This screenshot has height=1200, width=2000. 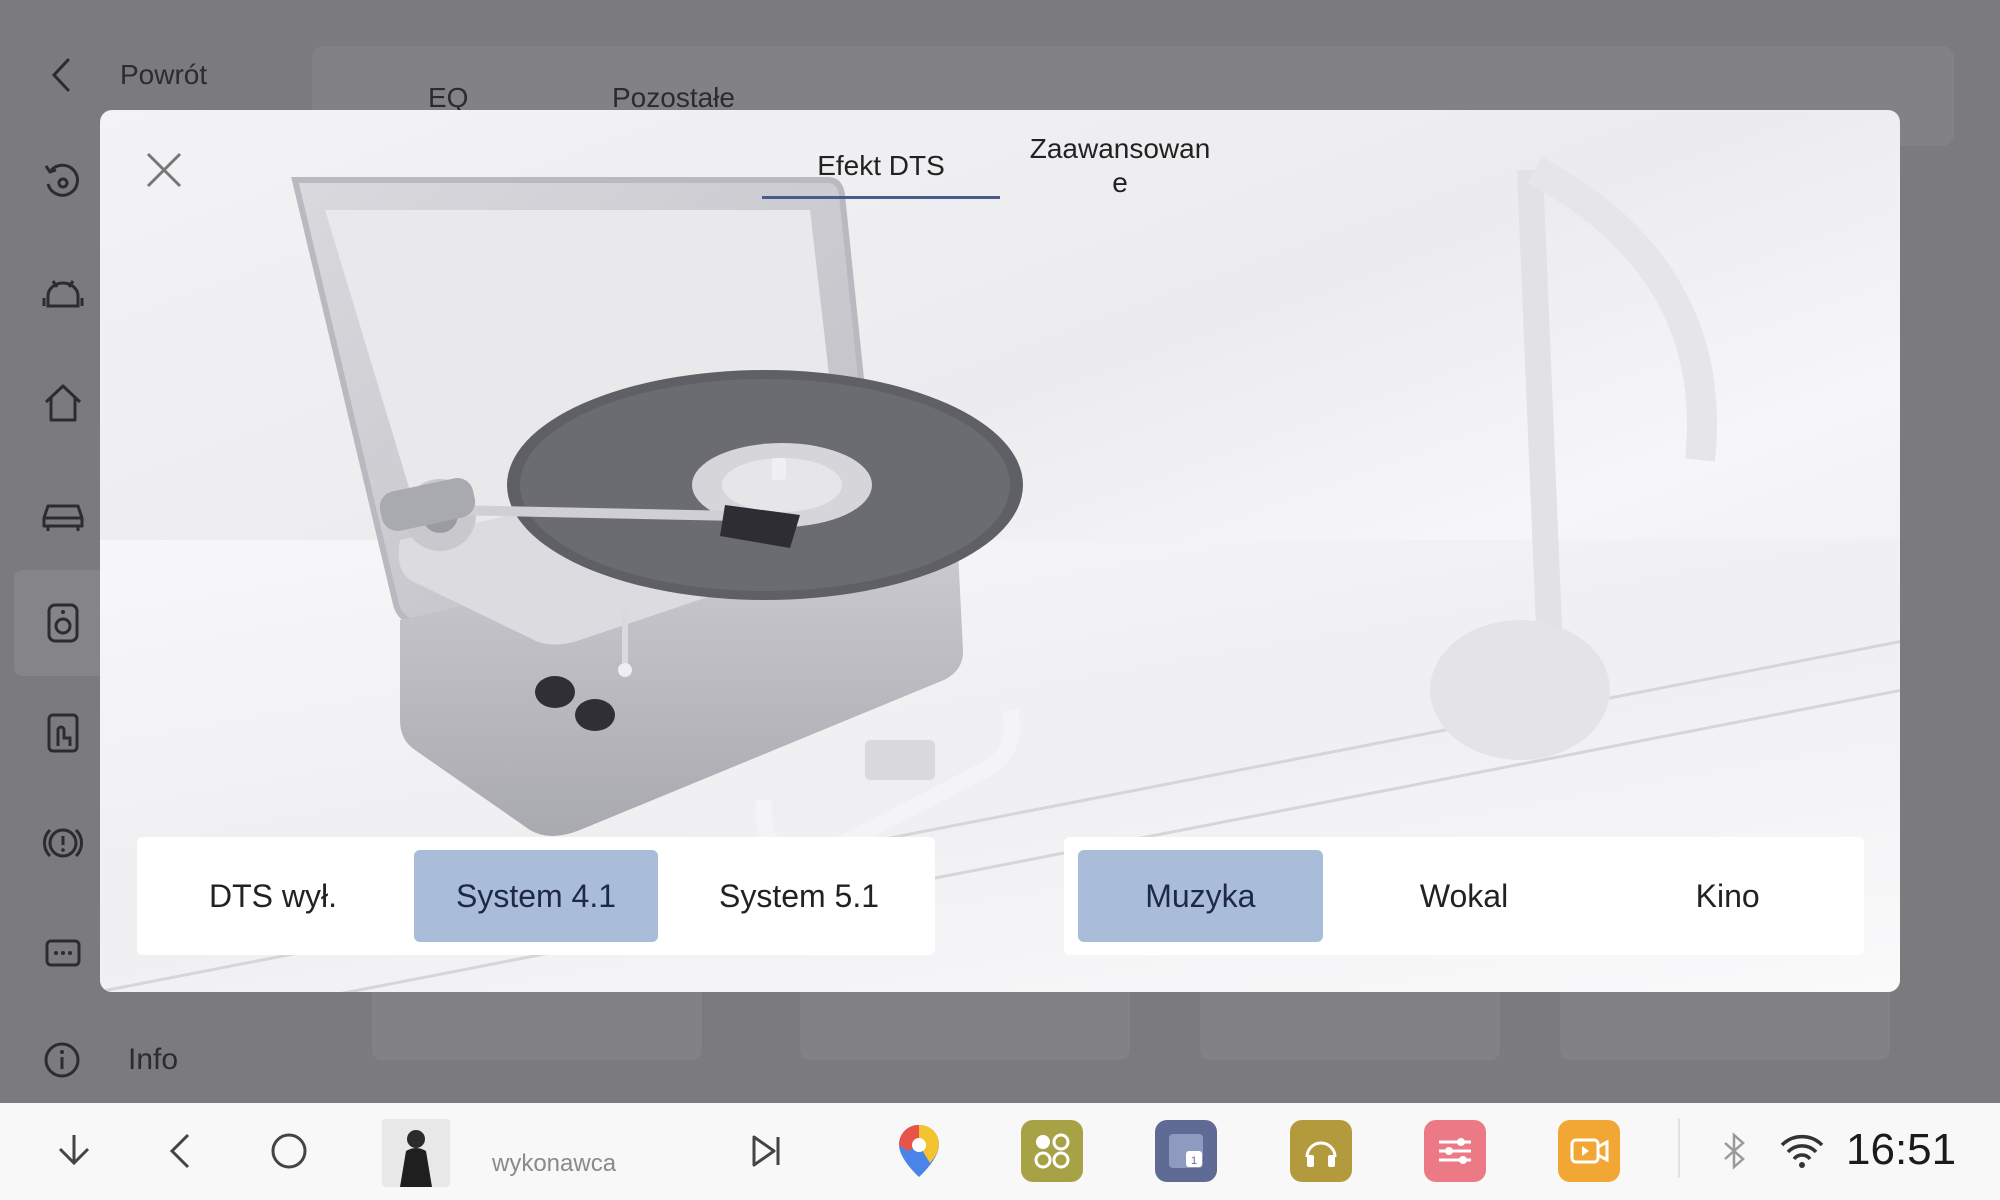 What do you see at coordinates (1901, 1149) in the screenshot?
I see `clock: 16:51` at bounding box center [1901, 1149].